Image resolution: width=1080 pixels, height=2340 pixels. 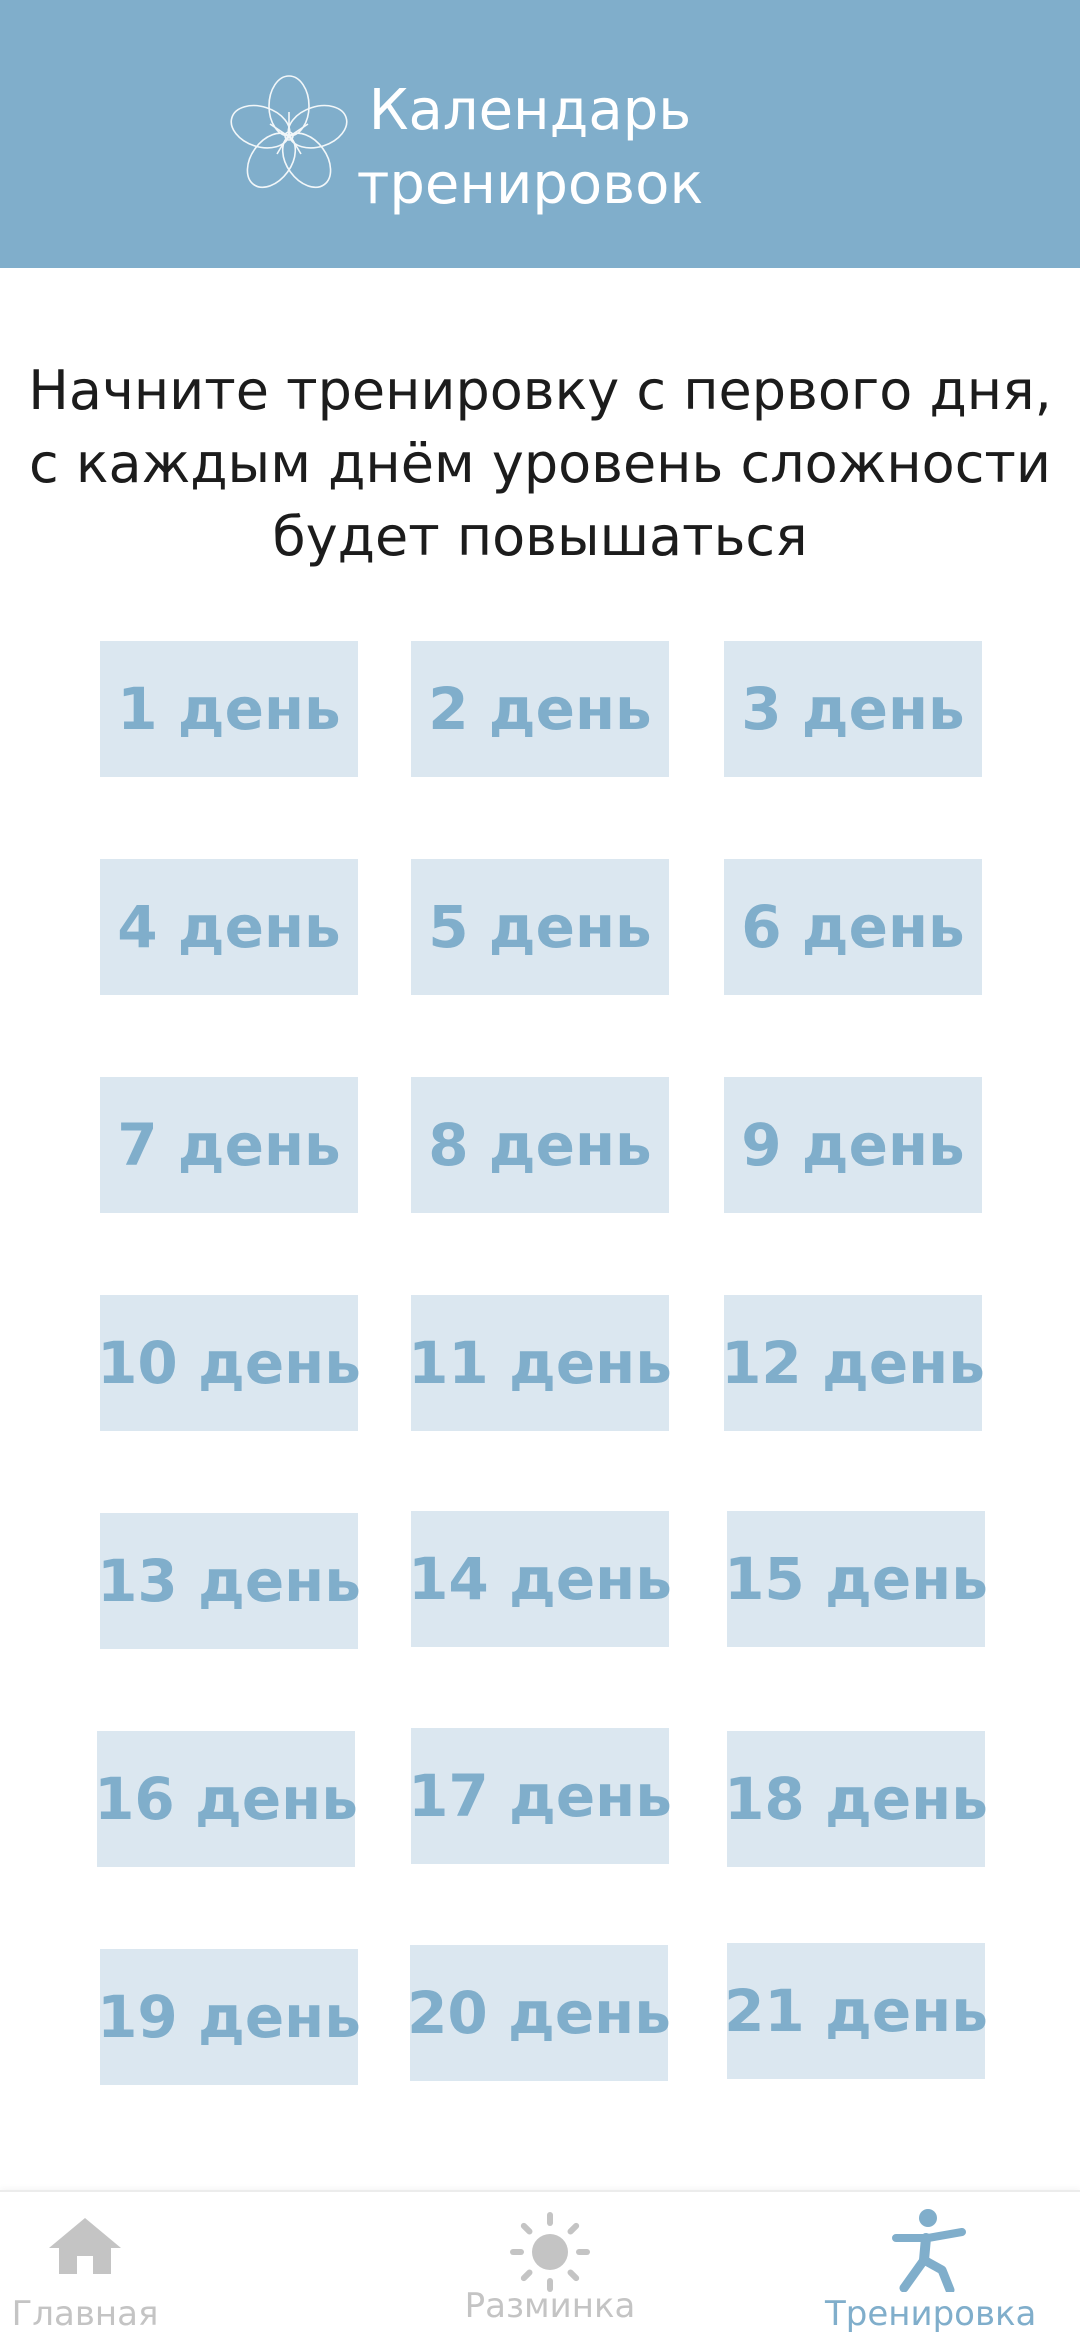 I want to click on day-8-button: 8 день, so click(x=540, y=1145).